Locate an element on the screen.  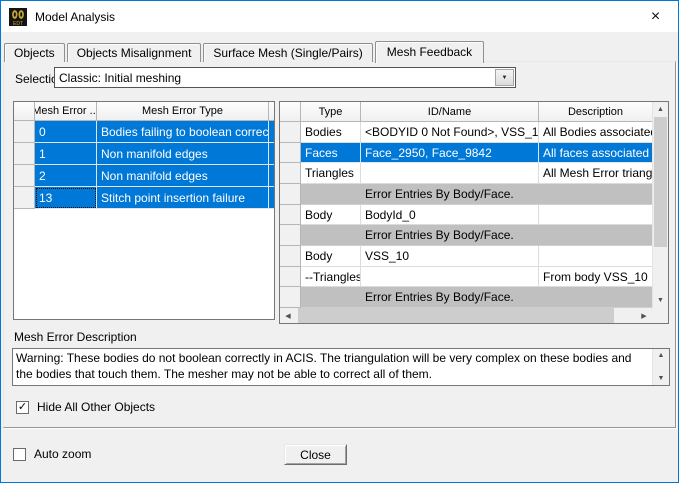
detail-type-cell: Faces is located at coordinates (331, 153).